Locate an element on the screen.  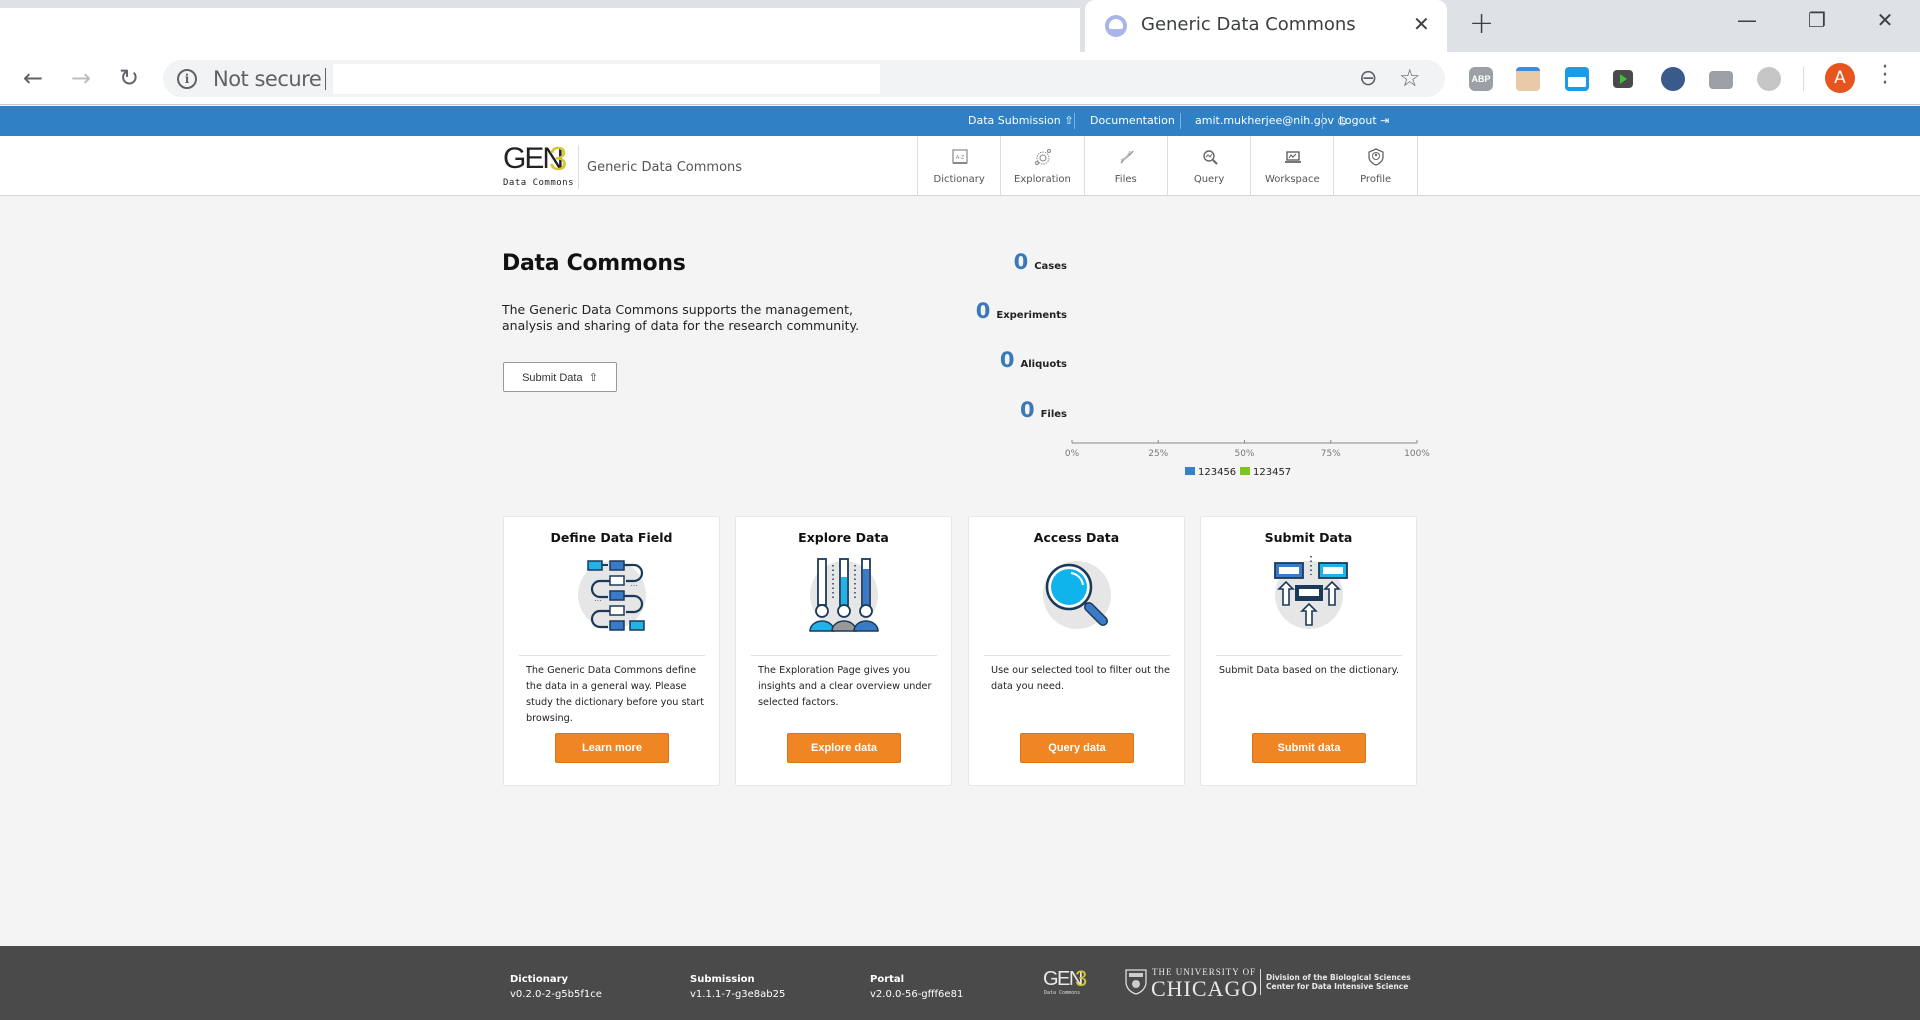
magnifier-icon is located at coordinates (1077, 595).